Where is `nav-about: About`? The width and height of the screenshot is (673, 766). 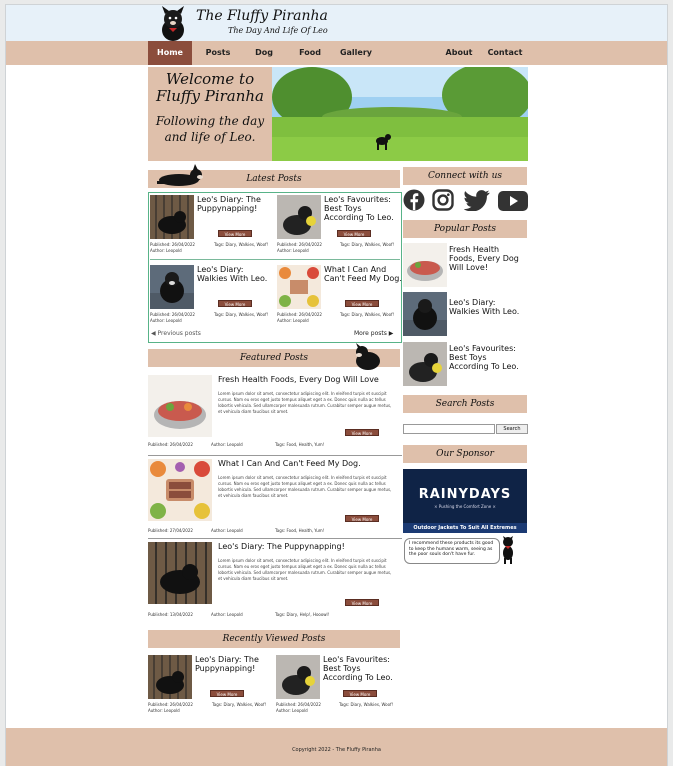 nav-about: About is located at coordinates (459, 53).